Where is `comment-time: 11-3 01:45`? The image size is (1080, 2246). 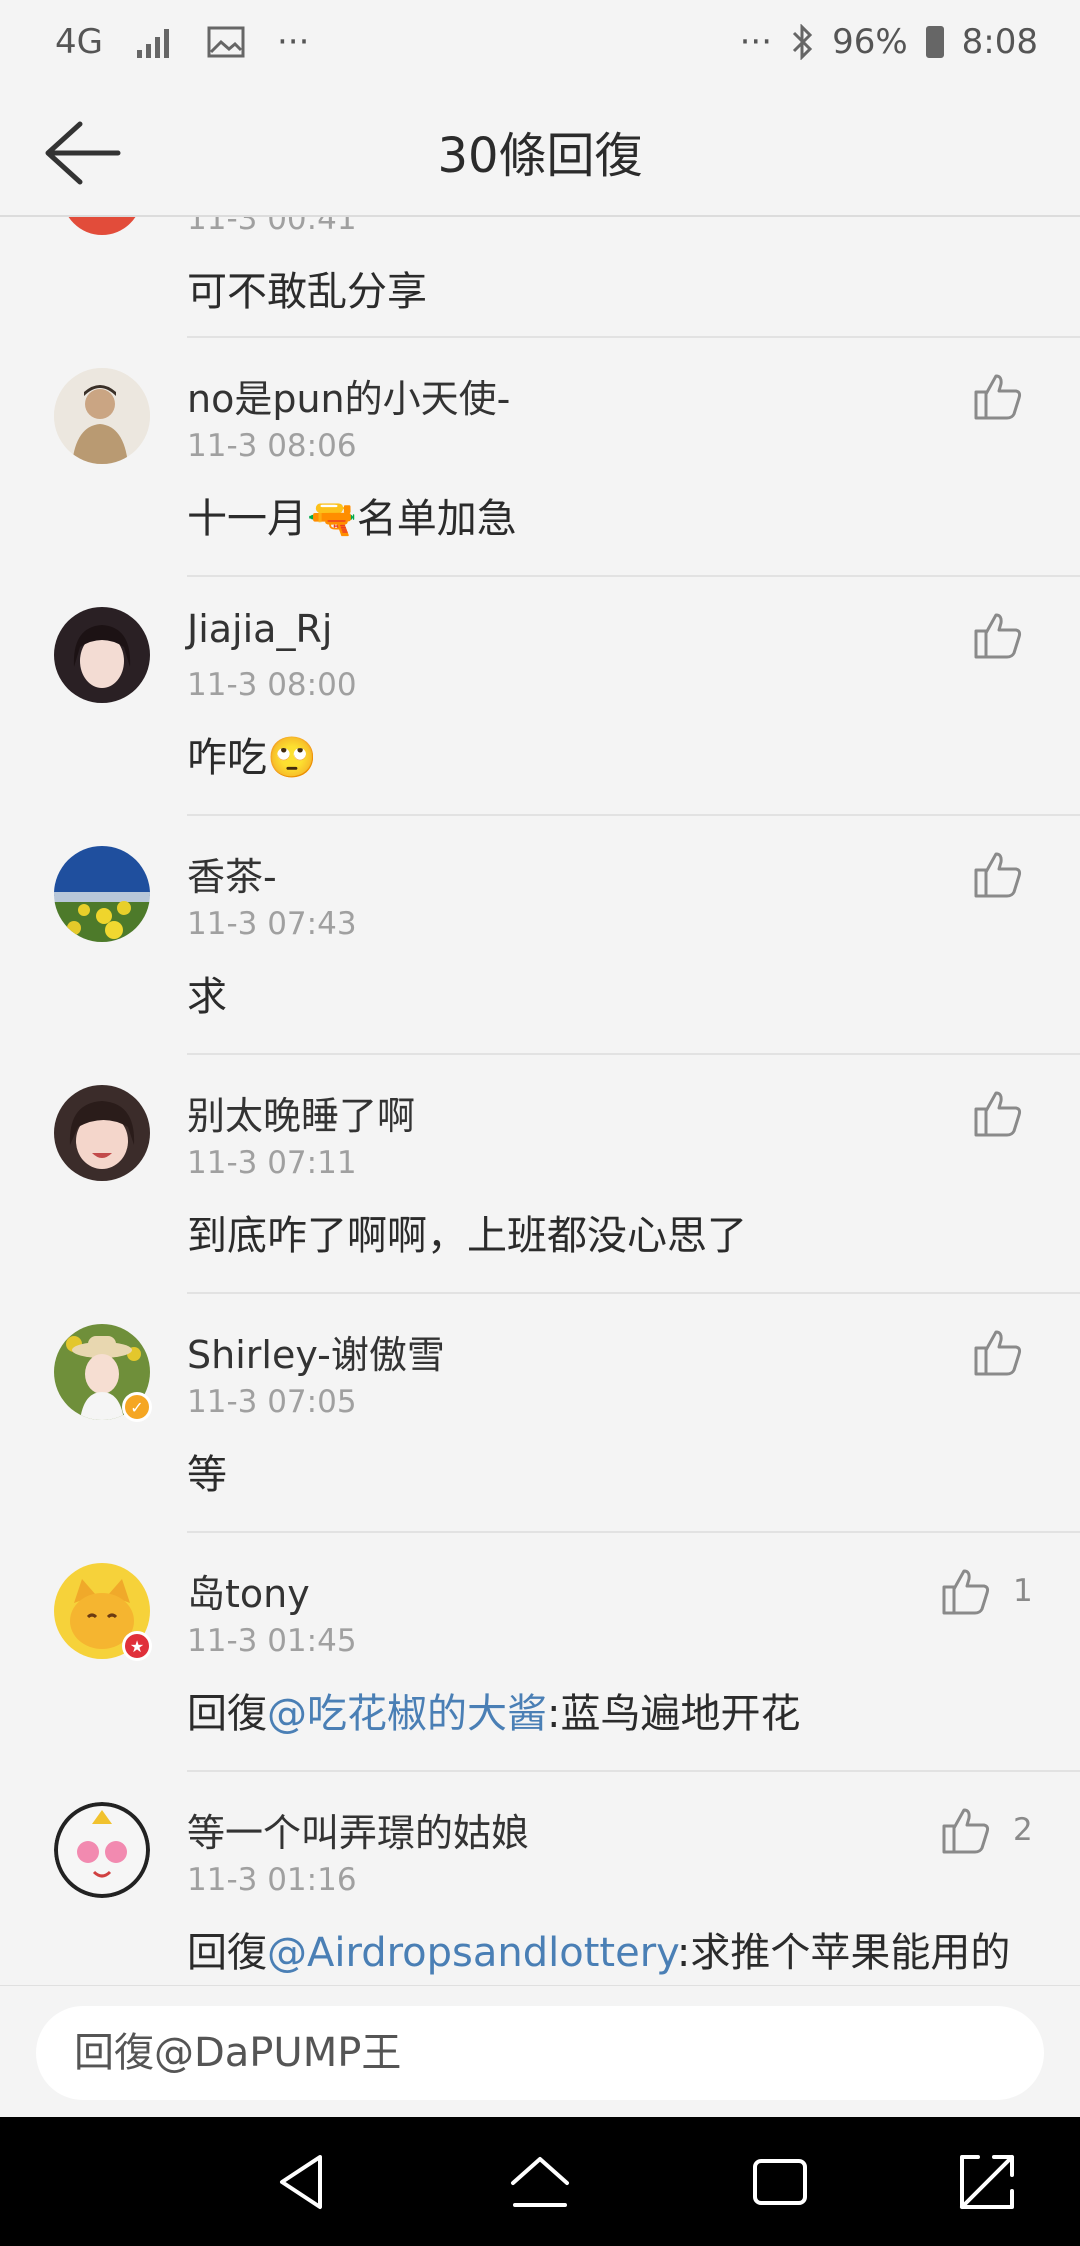
comment-time: 11-3 01:45 is located at coordinates (272, 1641).